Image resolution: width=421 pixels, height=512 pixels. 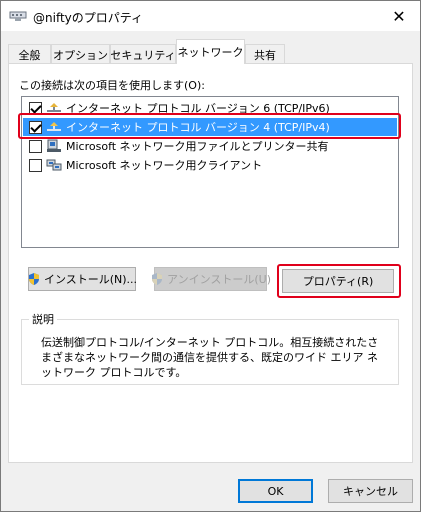 What do you see at coordinates (211, 279) in the screenshot?
I see `uninstall-button: アンインストール(U)` at bounding box center [211, 279].